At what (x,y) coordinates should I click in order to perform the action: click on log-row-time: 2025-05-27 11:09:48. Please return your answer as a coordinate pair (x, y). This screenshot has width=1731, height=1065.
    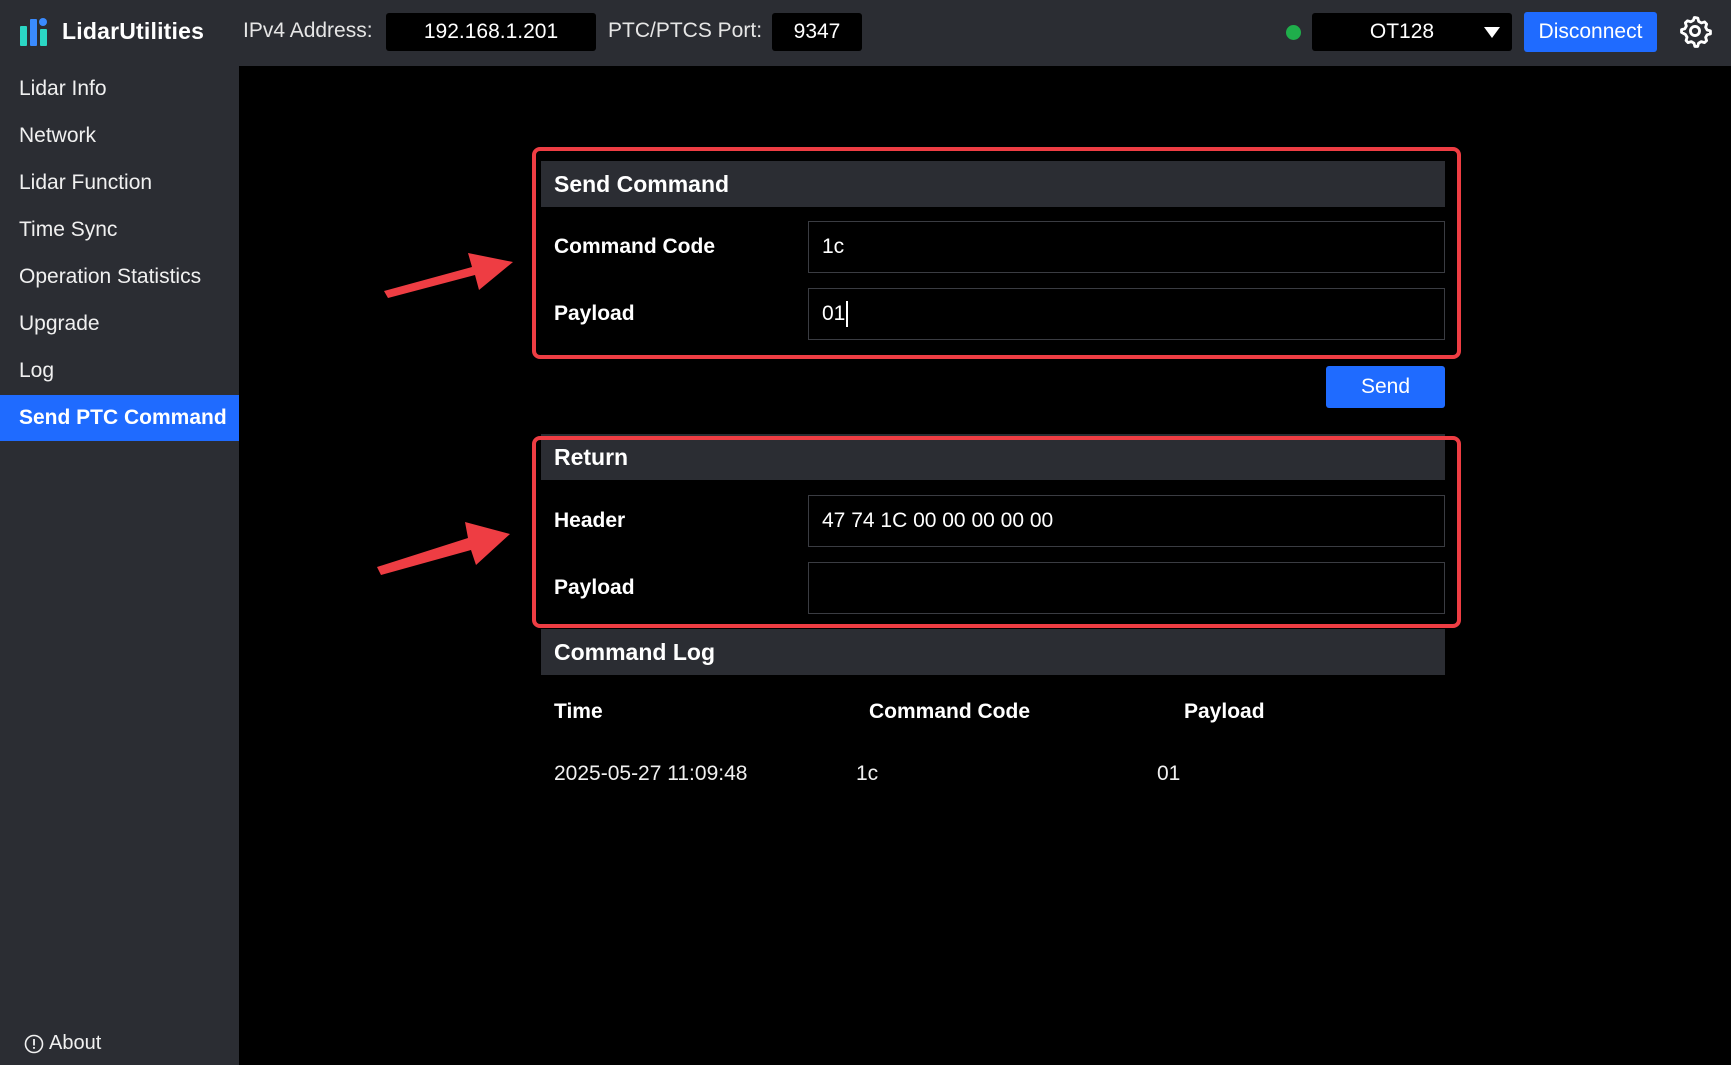
    Looking at the image, I should click on (651, 773).